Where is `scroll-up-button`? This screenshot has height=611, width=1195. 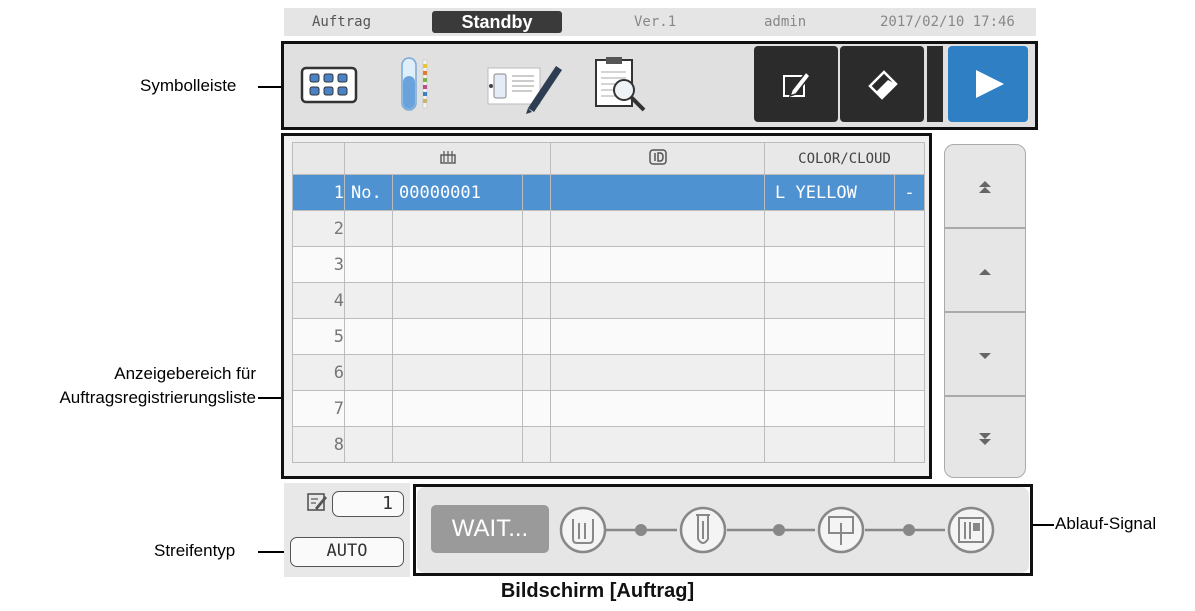
scroll-up-button is located at coordinates (985, 270).